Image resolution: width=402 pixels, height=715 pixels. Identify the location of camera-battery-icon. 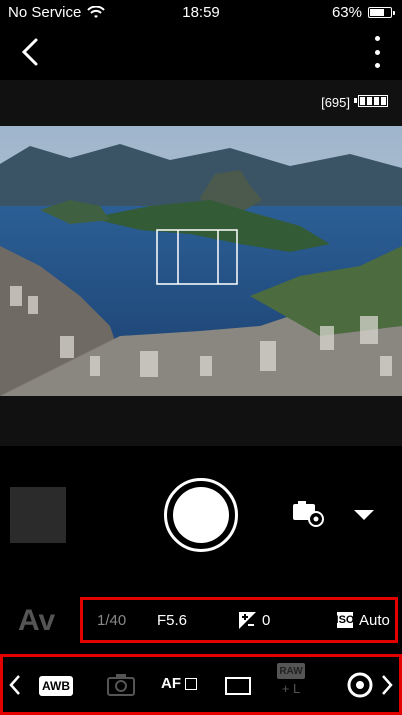
(371, 101).